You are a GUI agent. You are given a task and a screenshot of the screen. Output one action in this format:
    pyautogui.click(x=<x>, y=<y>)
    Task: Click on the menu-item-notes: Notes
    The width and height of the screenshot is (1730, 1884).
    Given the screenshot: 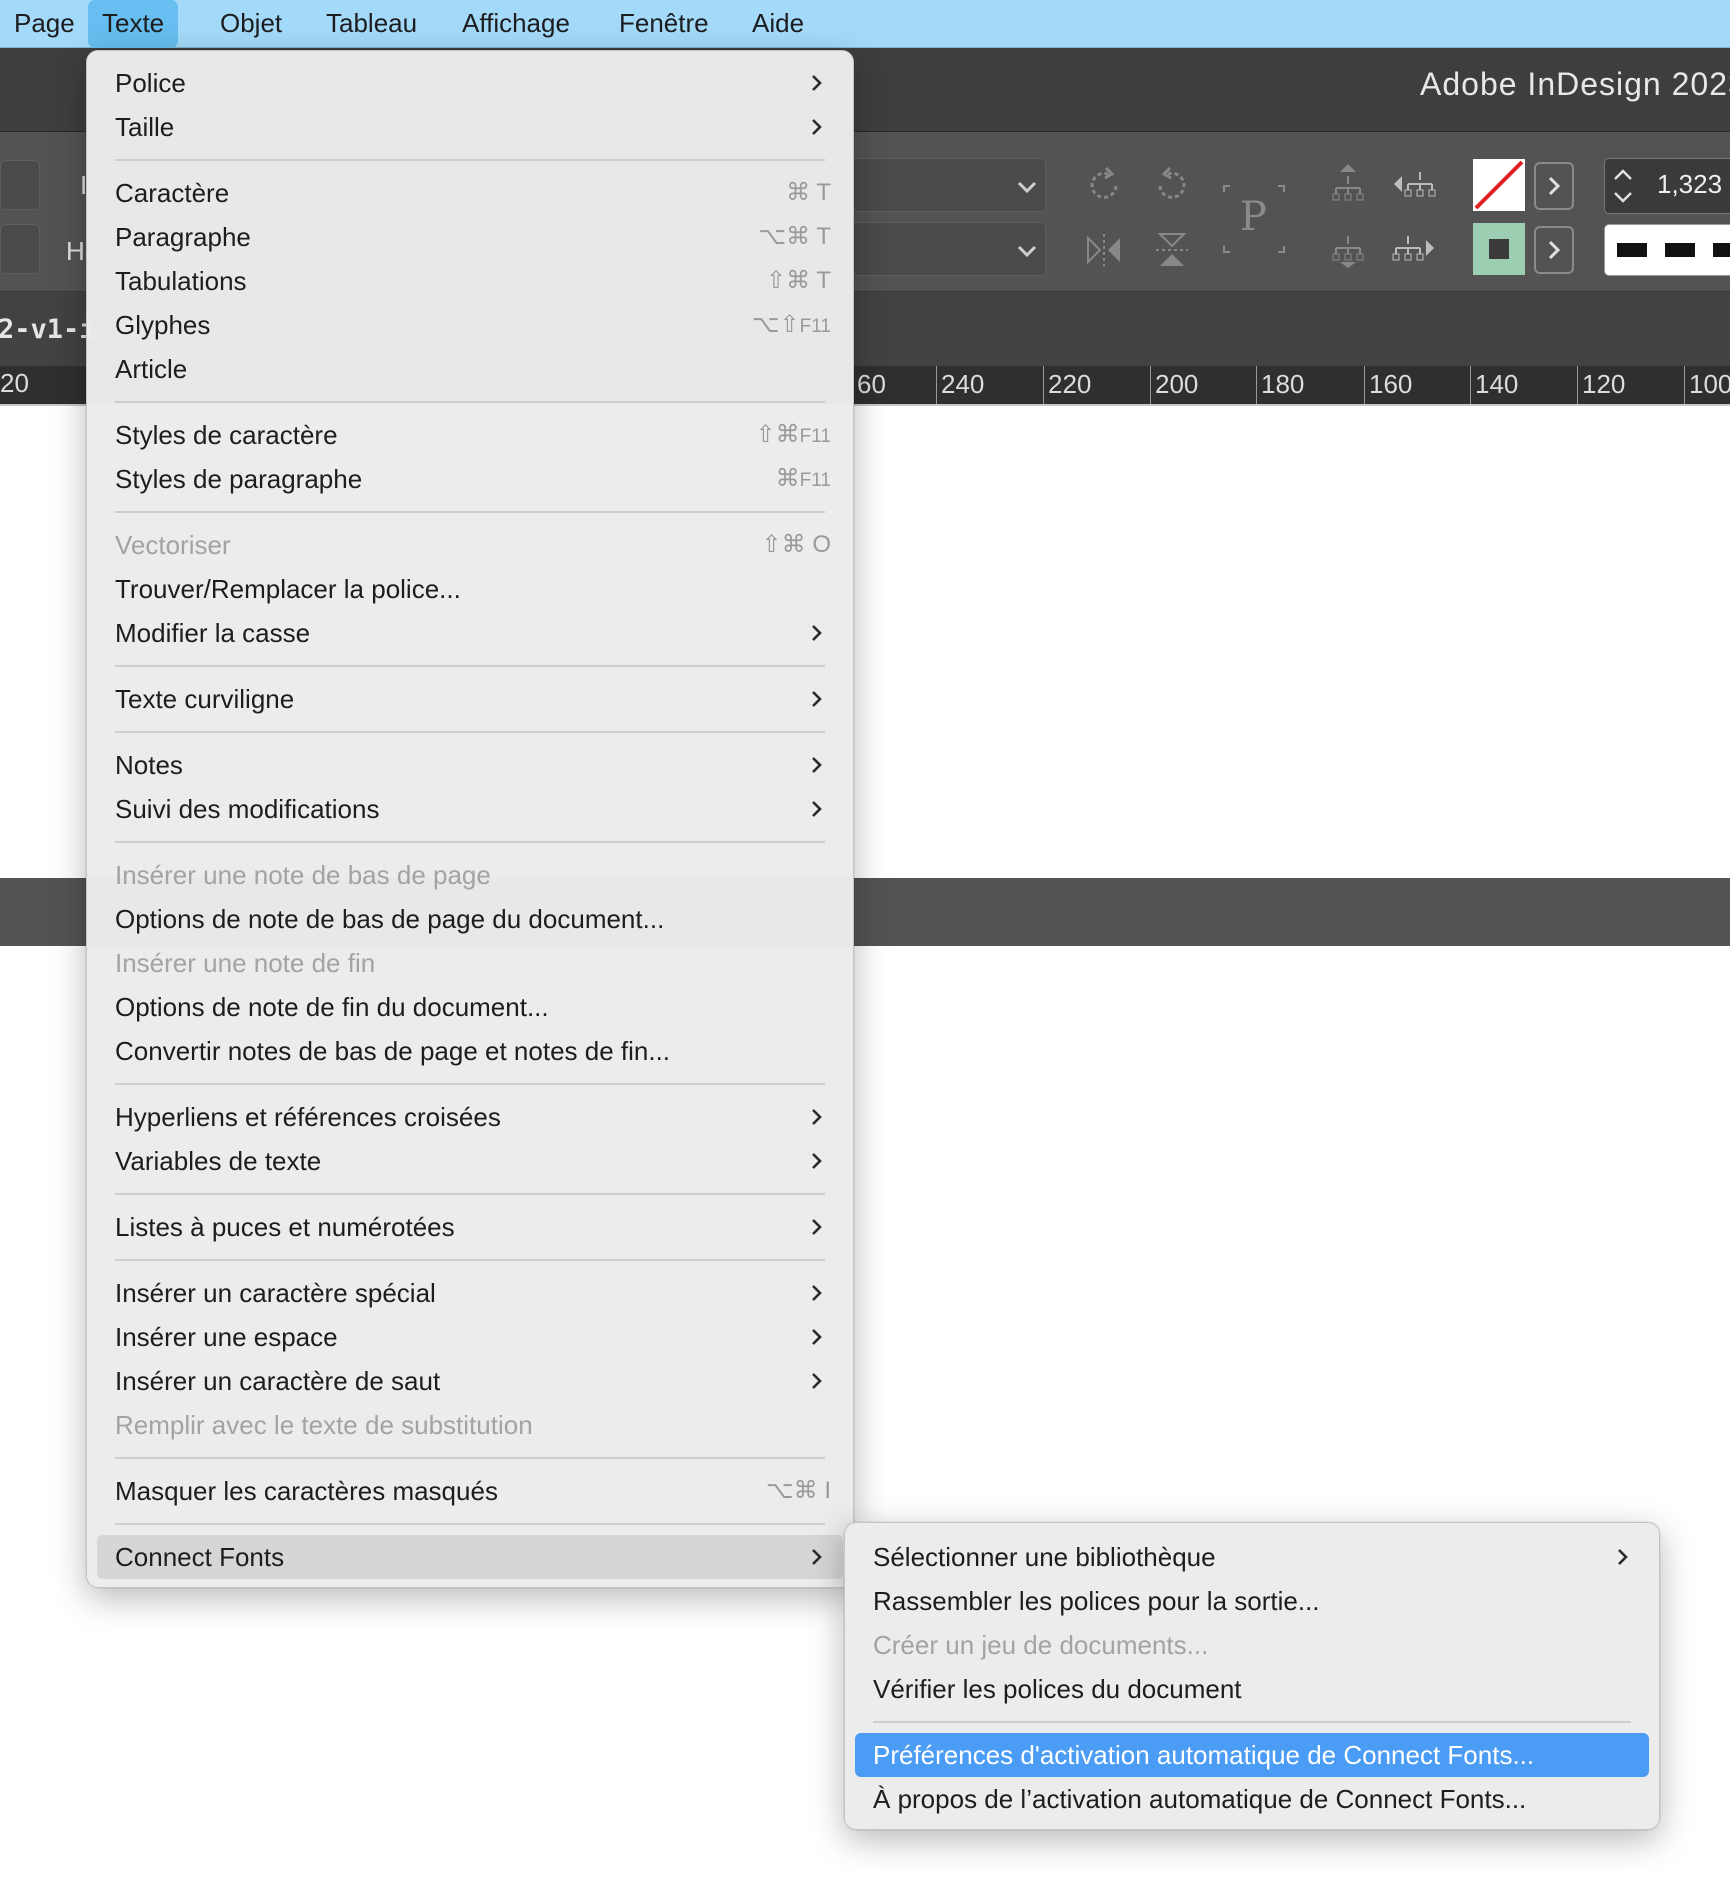 What is the action you would take?
    pyautogui.click(x=470, y=765)
    